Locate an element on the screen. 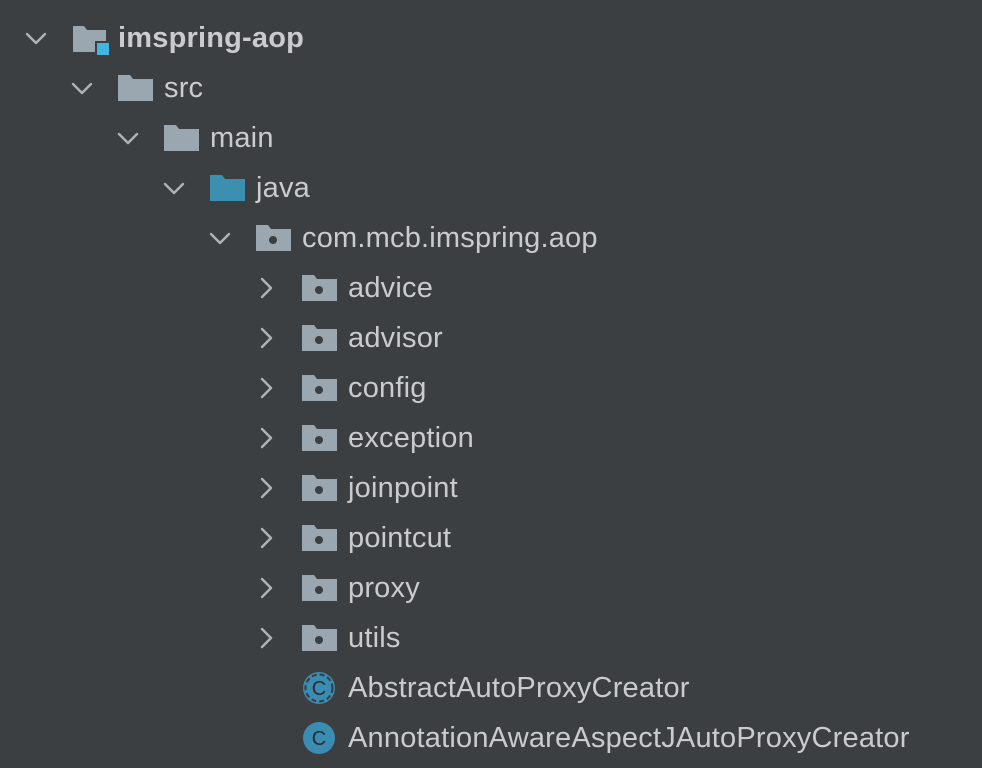  tree-node-root: imspring-aop is located at coordinates (170, 38).